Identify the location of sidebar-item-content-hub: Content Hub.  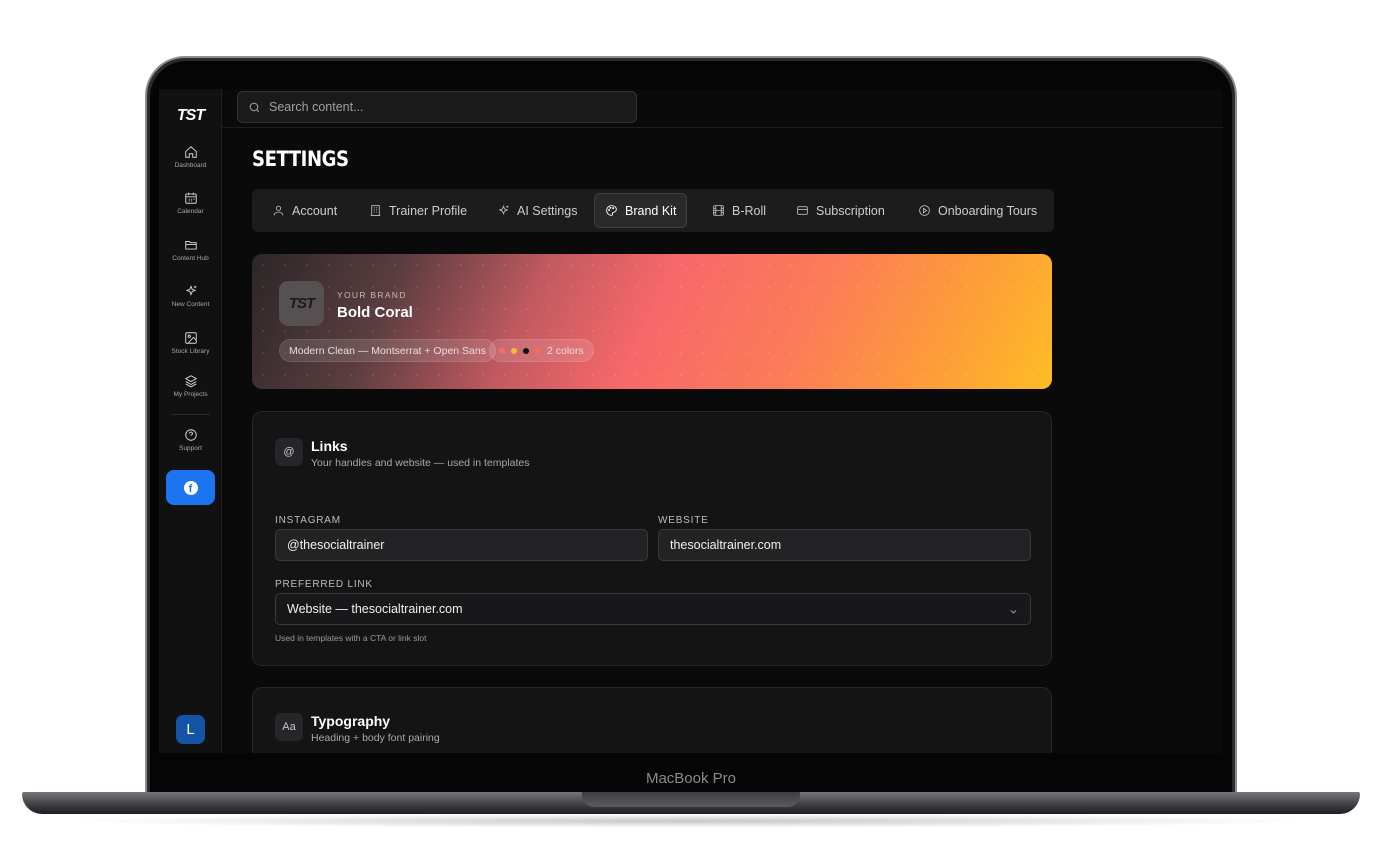
(190, 250).